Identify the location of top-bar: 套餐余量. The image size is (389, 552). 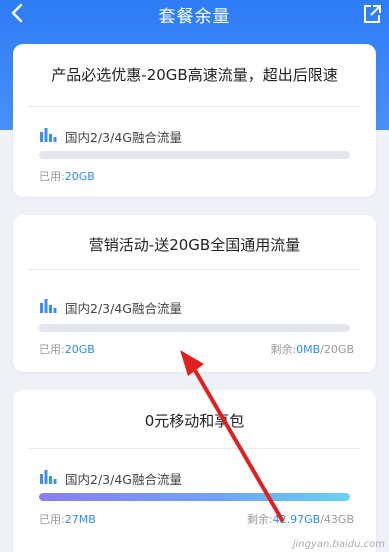
(194, 14).